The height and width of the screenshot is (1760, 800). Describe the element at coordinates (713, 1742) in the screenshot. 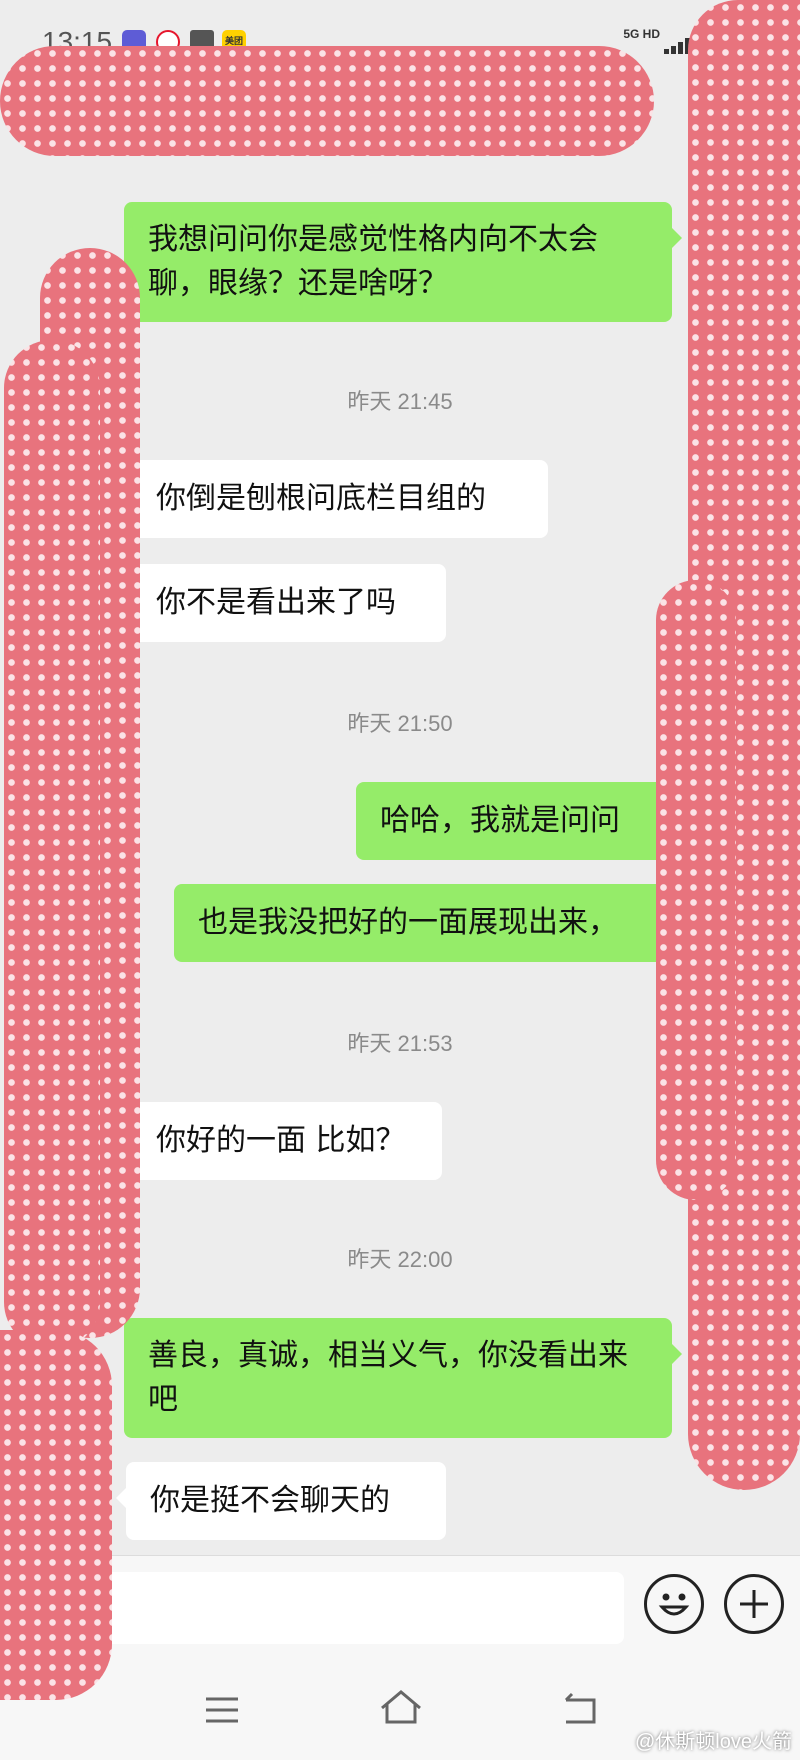

I see `watermark: @休斯顿love火箭` at that location.